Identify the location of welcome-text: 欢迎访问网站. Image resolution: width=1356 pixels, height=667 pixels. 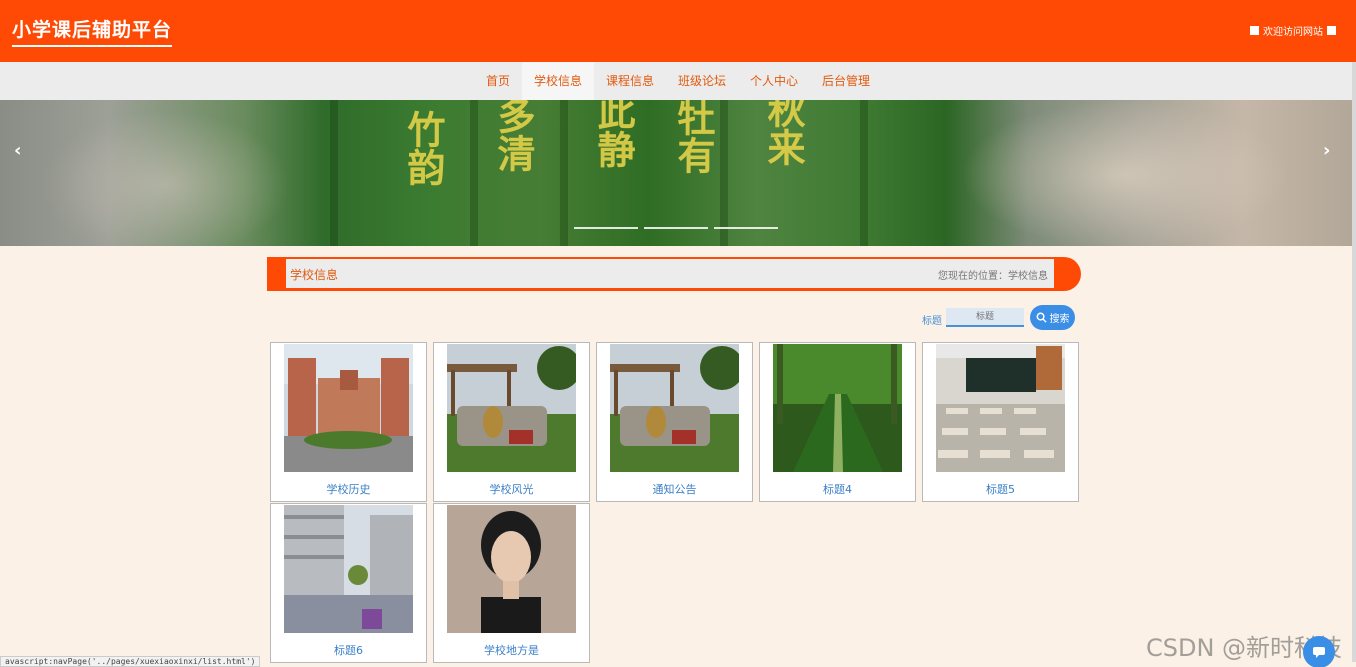
(1293, 32).